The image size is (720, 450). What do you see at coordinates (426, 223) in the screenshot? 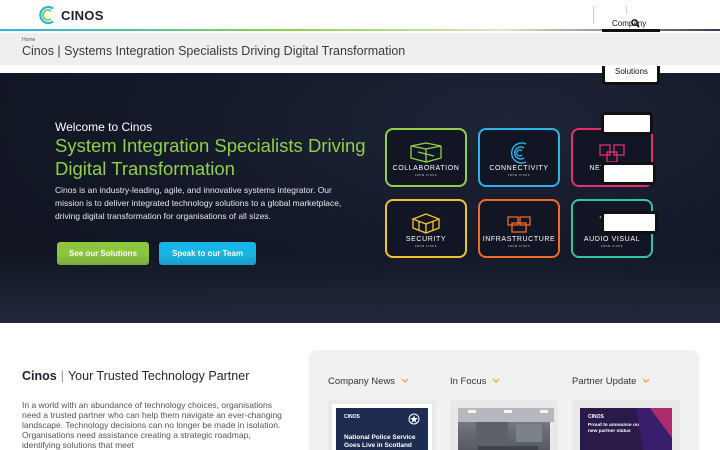
I see `security-icon` at bounding box center [426, 223].